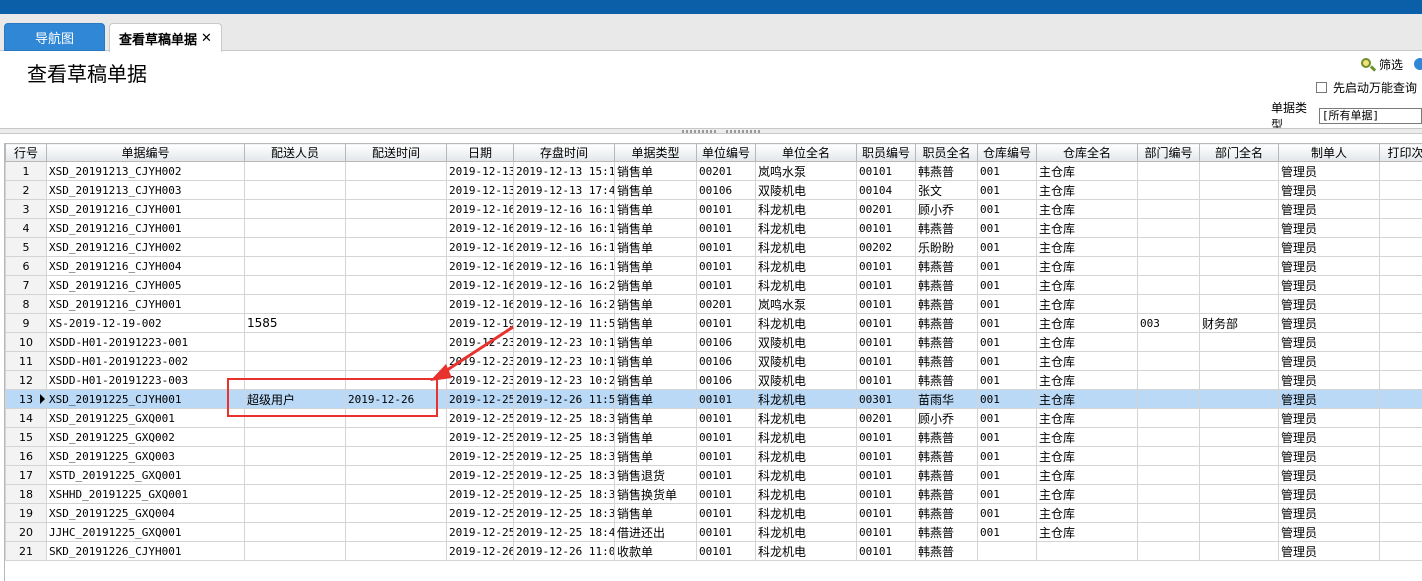 The height and width of the screenshot is (581, 1422). Describe the element at coordinates (1370, 116) in the screenshot. I see `doc-type-select: [所有单据]` at that location.